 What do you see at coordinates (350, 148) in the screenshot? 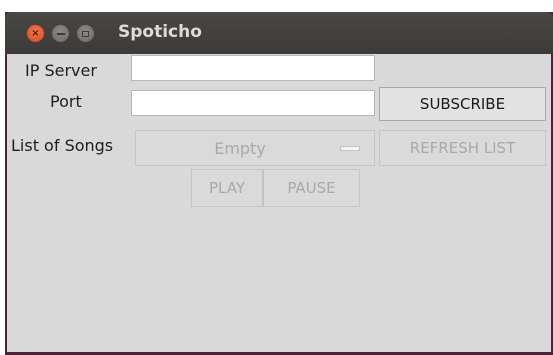
I see `dropdown-indicator-icon` at bounding box center [350, 148].